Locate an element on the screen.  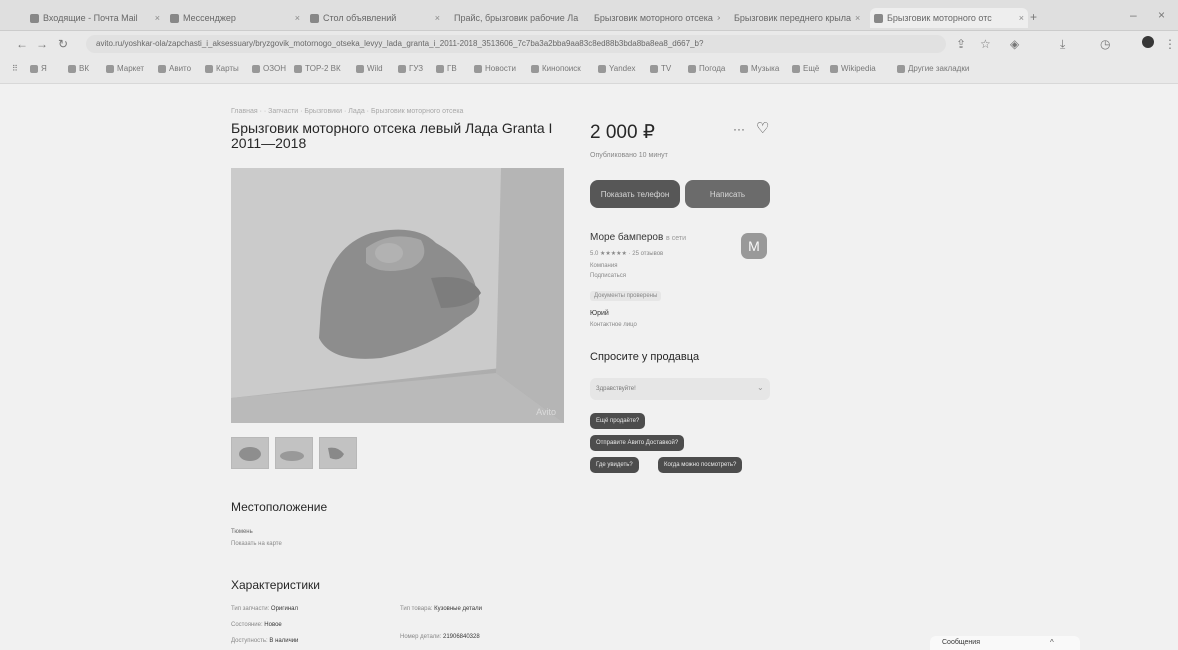
quick-question-chip: Отправите Авито Доставкой? is located at coordinates (637, 443).